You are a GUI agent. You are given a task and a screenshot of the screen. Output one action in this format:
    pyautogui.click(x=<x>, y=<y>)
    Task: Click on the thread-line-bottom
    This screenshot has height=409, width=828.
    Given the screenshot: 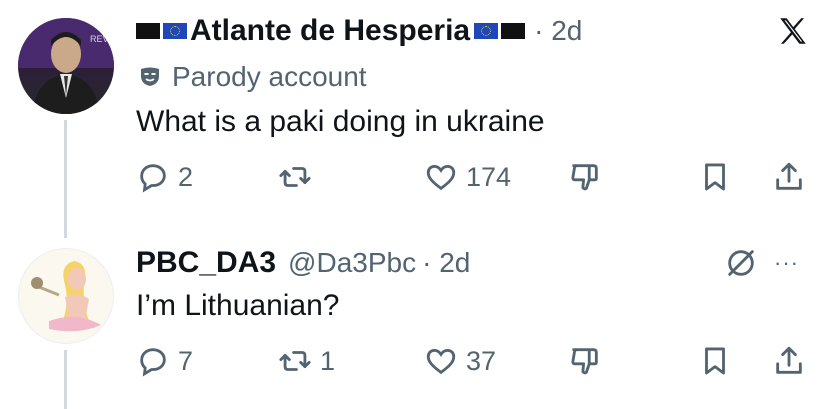 What is the action you would take?
    pyautogui.click(x=65, y=379)
    